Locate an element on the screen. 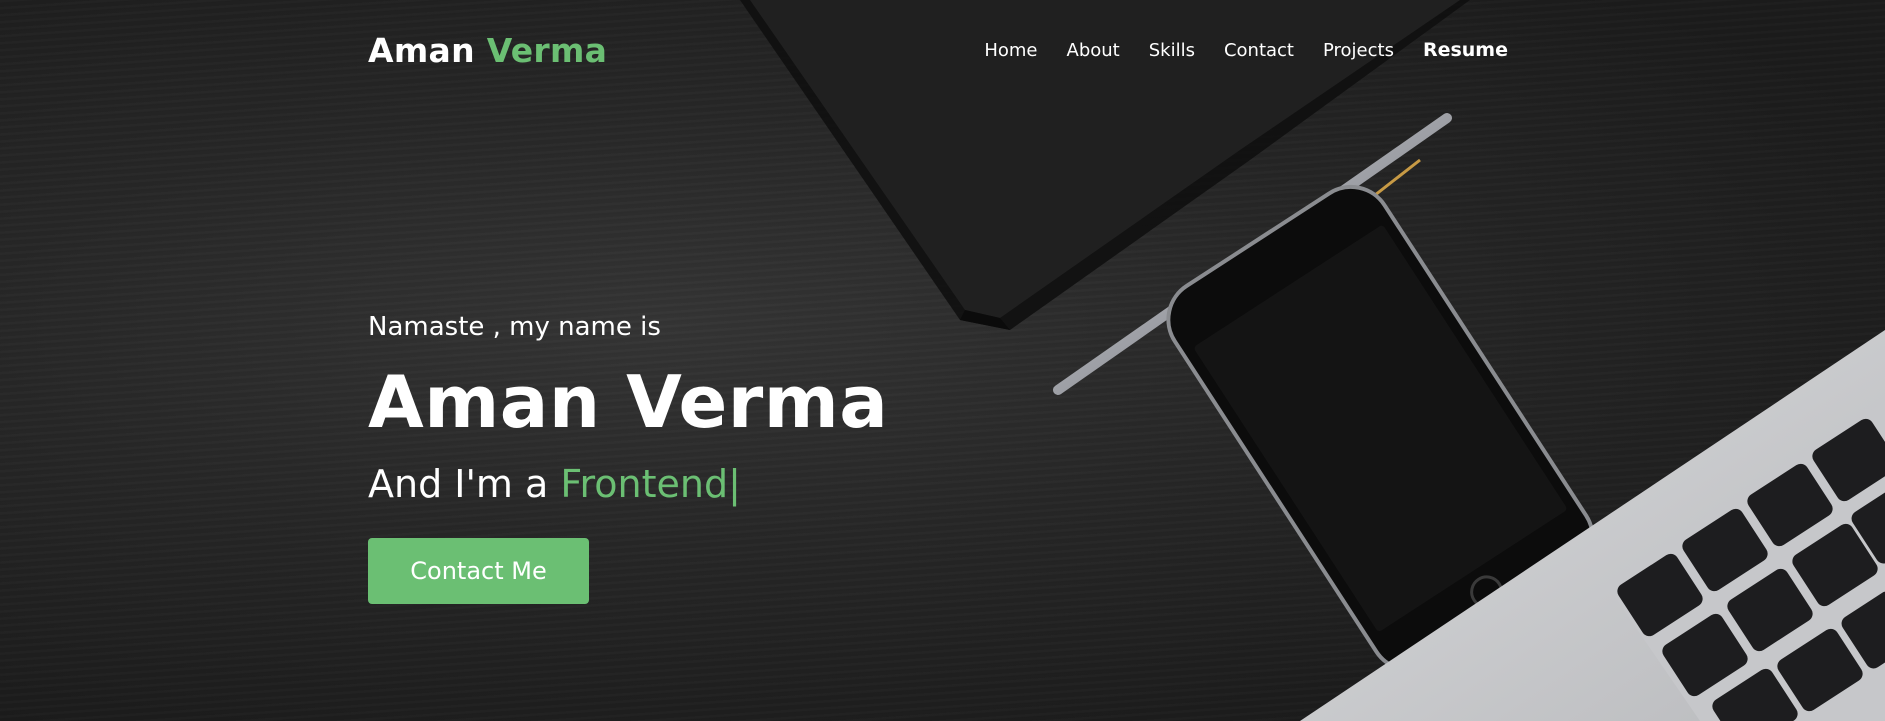 The height and width of the screenshot is (721, 1885). brand-first-name: Aman is located at coordinates (421, 50).